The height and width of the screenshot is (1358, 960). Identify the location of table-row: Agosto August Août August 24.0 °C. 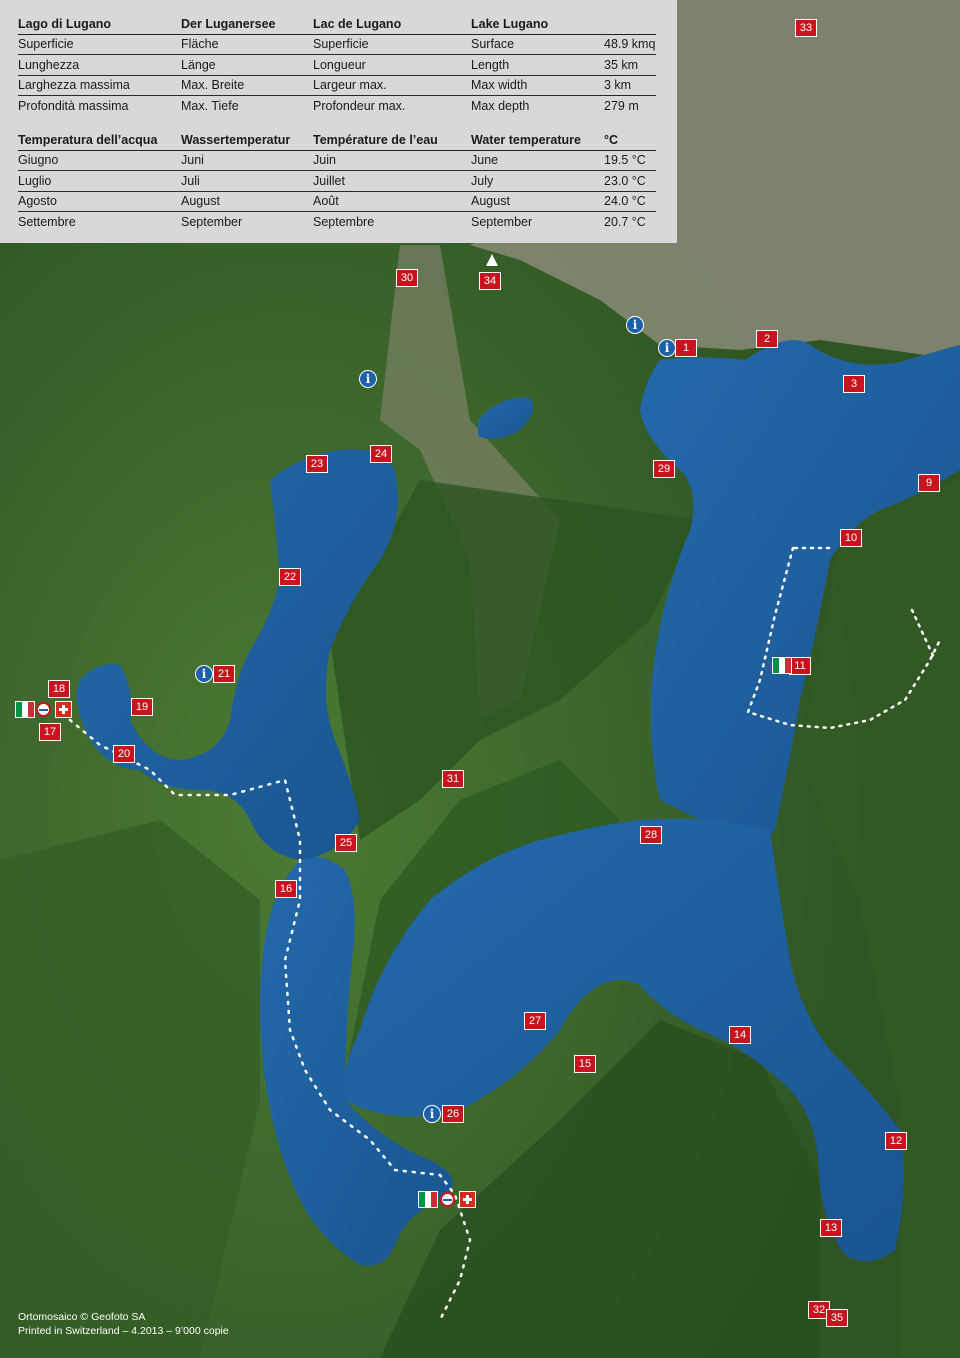
(337, 201).